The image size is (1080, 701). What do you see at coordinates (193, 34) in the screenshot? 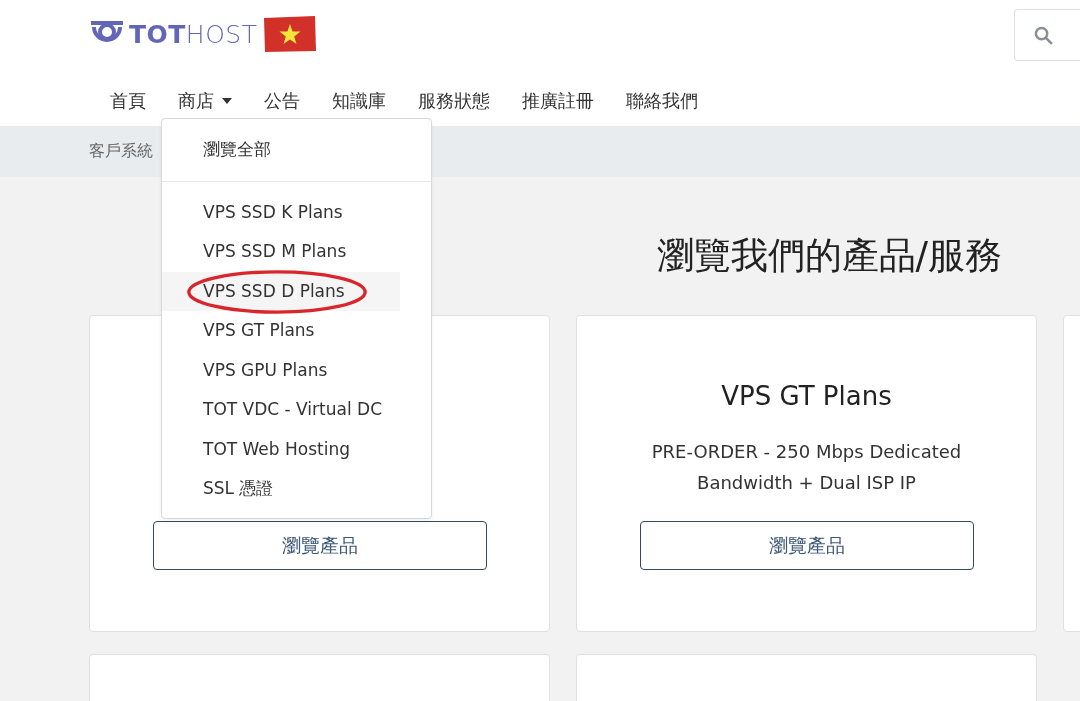
I see `logo-text: TOTHOST` at bounding box center [193, 34].